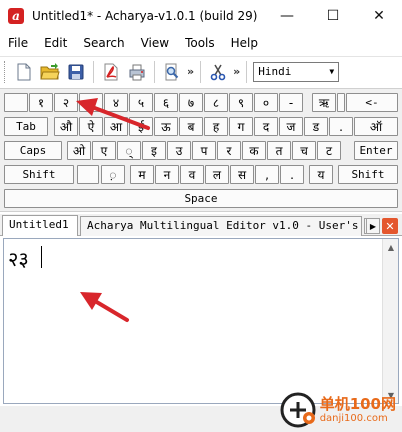 The image size is (402, 432). Describe the element at coordinates (5, 71) in the screenshot. I see `toolbar-grip` at that location.